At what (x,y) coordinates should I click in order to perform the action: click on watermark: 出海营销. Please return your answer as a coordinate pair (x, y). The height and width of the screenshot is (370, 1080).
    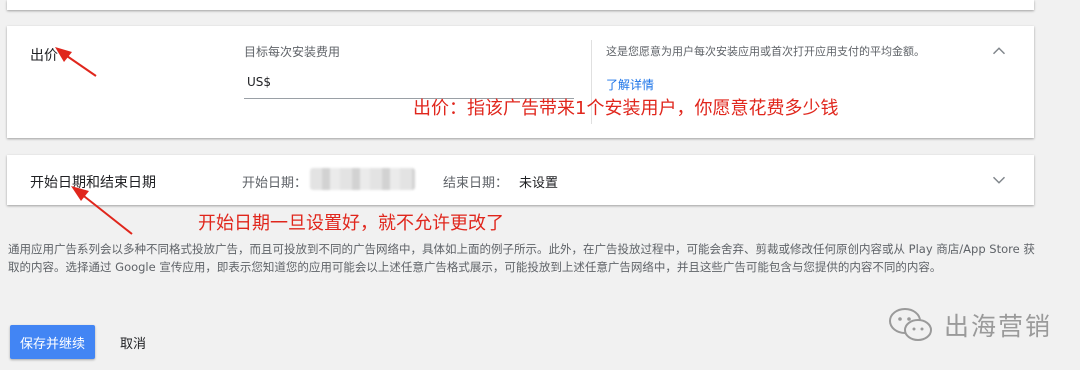
    Looking at the image, I should click on (970, 325).